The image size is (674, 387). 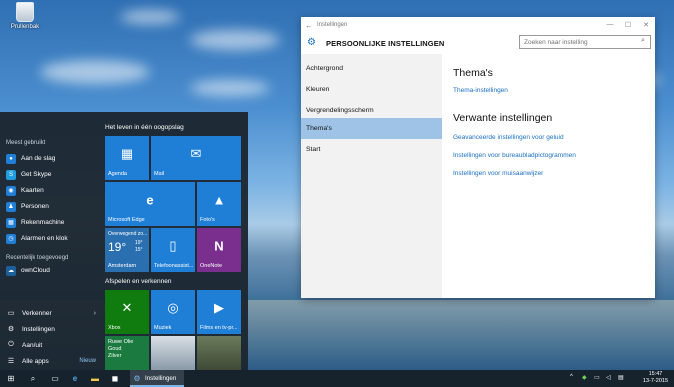 I want to click on clock-date: 13-7-2015, so click(x=655, y=381).